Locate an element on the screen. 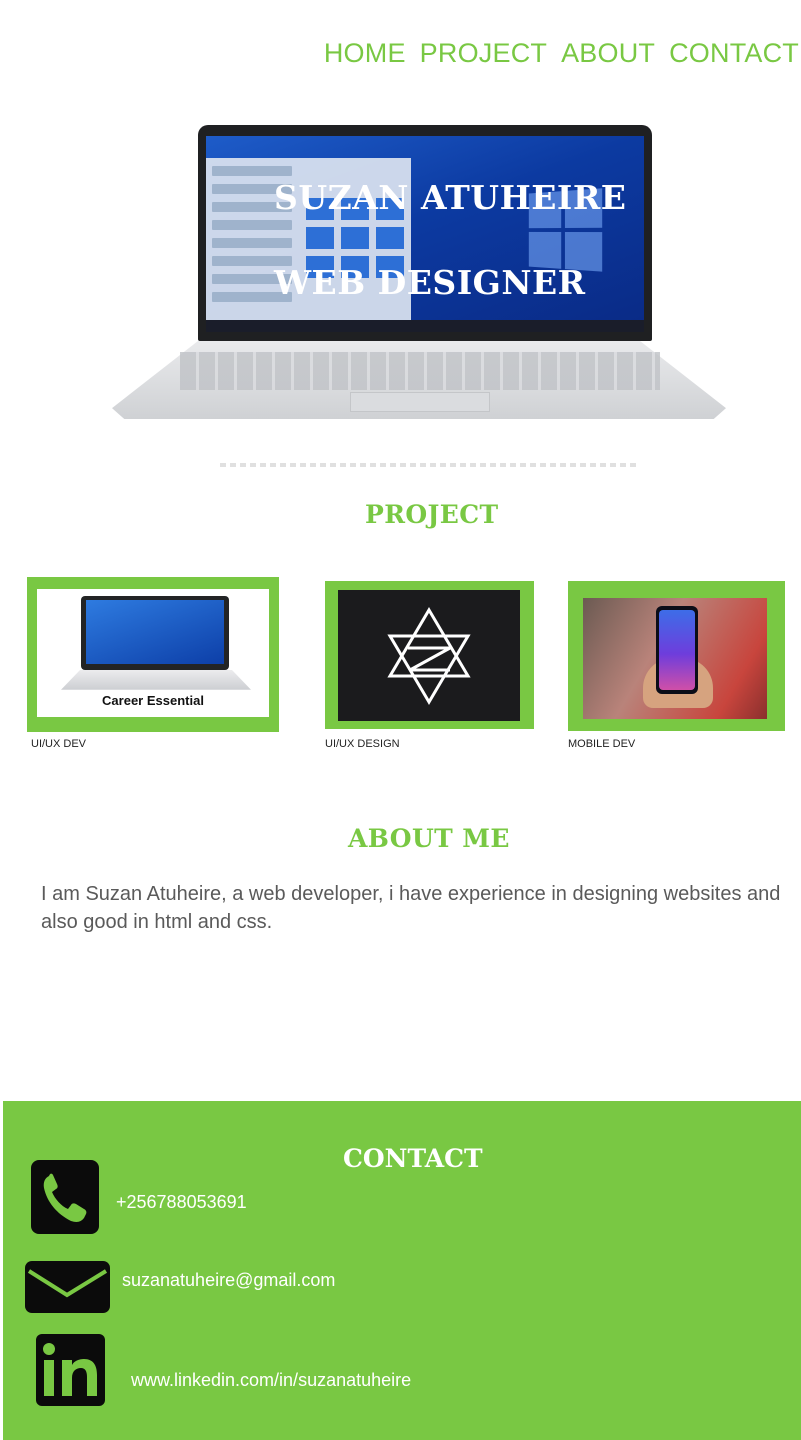 The image size is (801, 1440). taskbar-graphic is located at coordinates (425, 326).